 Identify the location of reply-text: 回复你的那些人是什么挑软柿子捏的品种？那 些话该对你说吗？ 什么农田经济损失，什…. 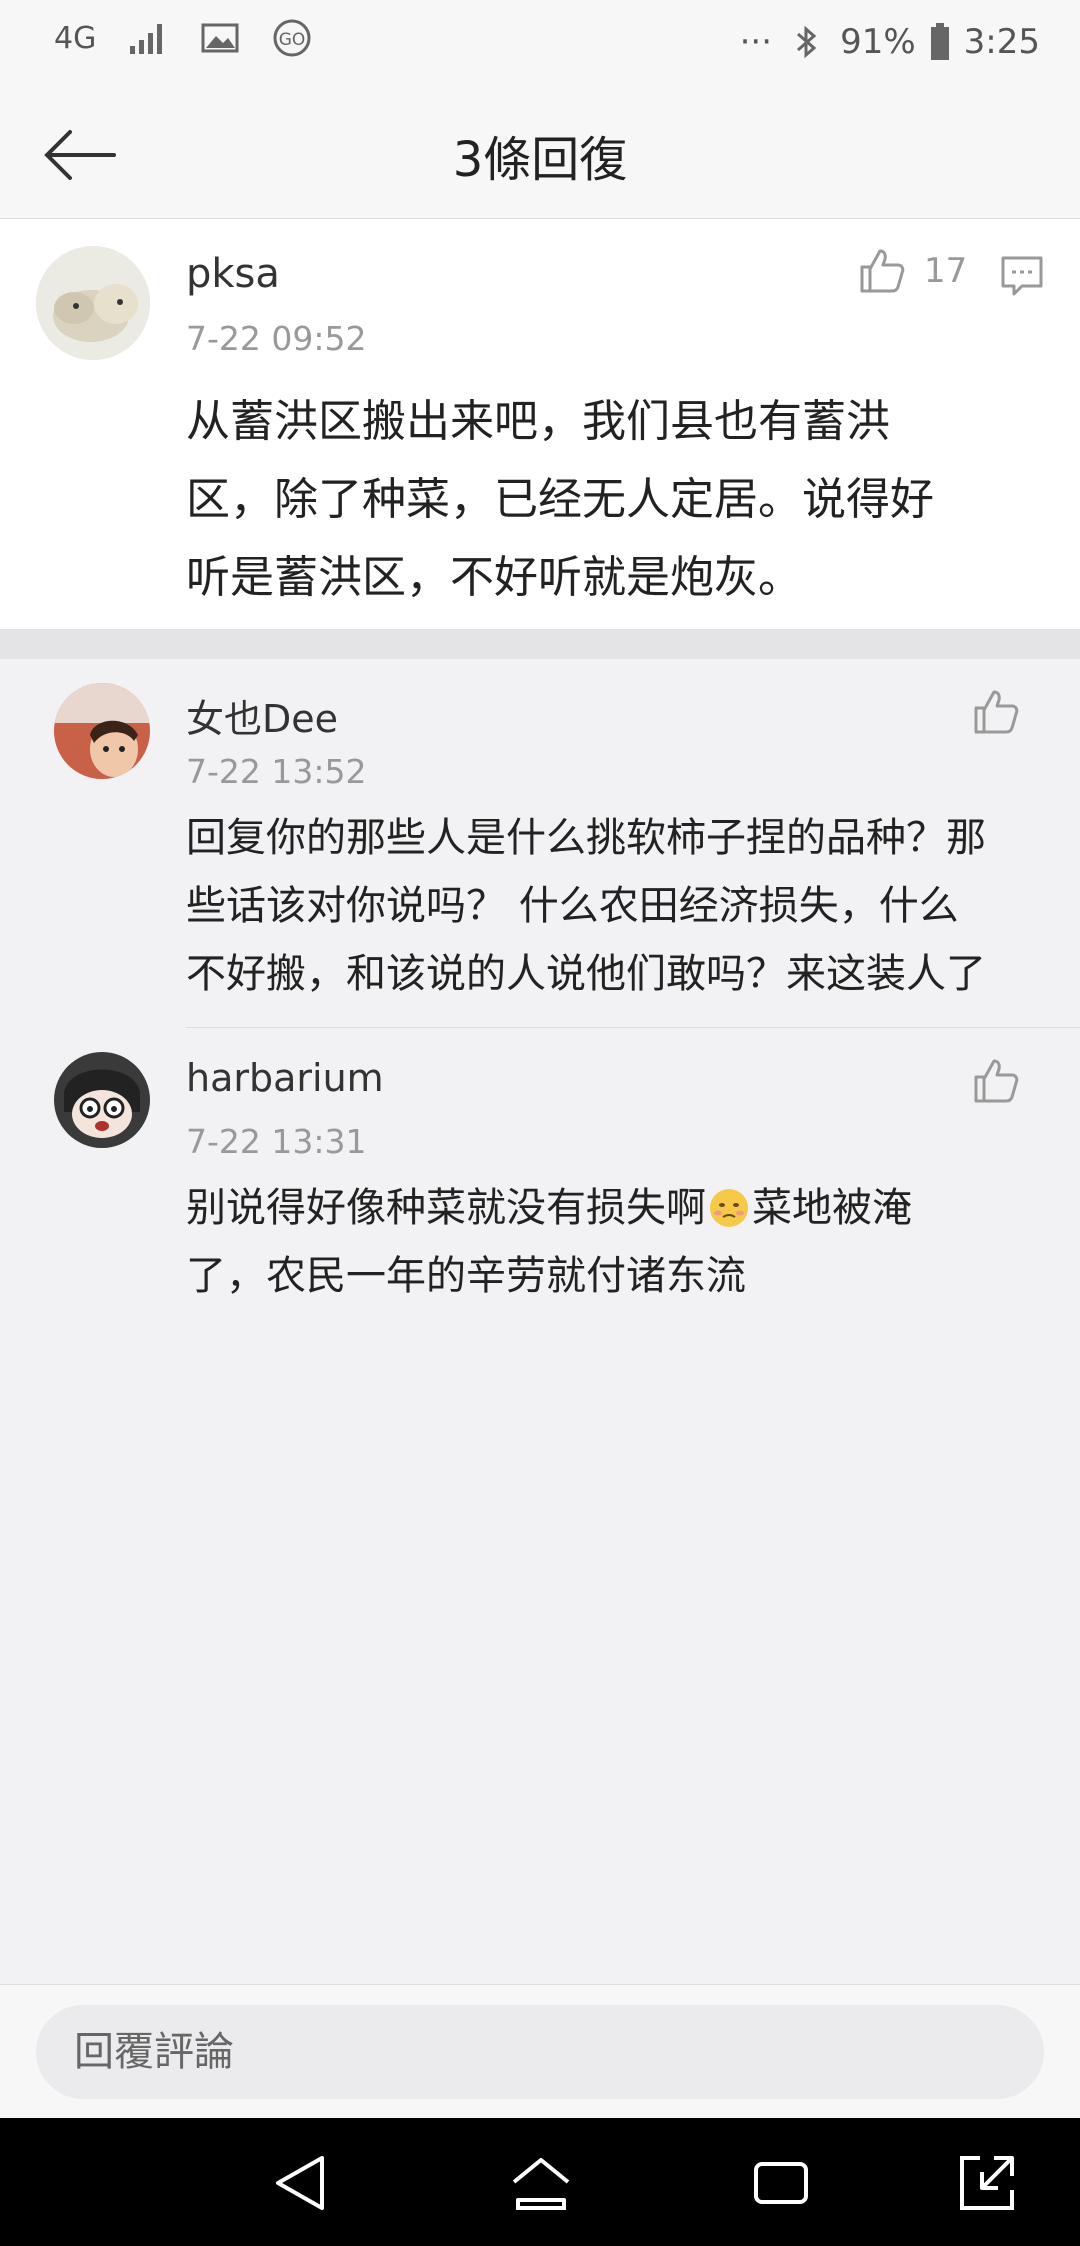
(626, 906).